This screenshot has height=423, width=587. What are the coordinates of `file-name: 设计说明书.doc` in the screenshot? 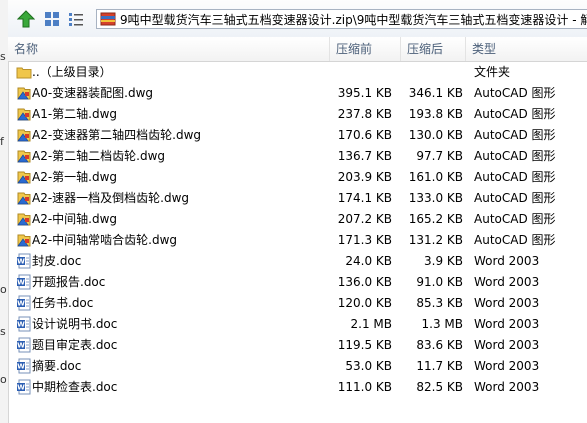 It's located at (75, 324).